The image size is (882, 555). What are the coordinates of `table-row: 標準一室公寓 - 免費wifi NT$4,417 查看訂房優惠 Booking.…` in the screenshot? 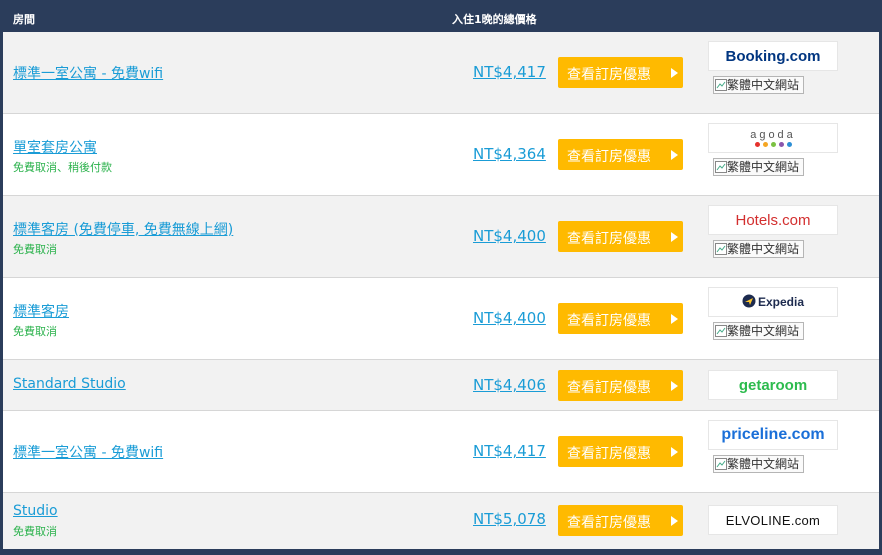 It's located at (441, 73).